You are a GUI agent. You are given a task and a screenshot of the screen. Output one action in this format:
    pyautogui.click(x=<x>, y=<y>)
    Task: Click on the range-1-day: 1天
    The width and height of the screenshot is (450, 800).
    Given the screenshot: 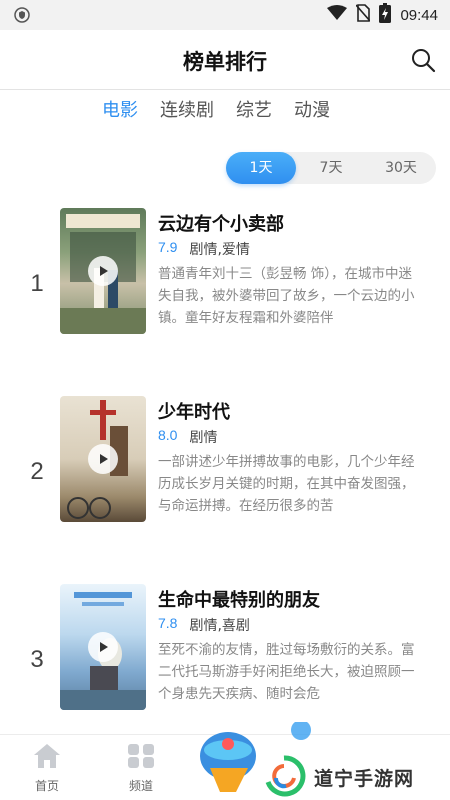 What is the action you would take?
    pyautogui.click(x=261, y=168)
    